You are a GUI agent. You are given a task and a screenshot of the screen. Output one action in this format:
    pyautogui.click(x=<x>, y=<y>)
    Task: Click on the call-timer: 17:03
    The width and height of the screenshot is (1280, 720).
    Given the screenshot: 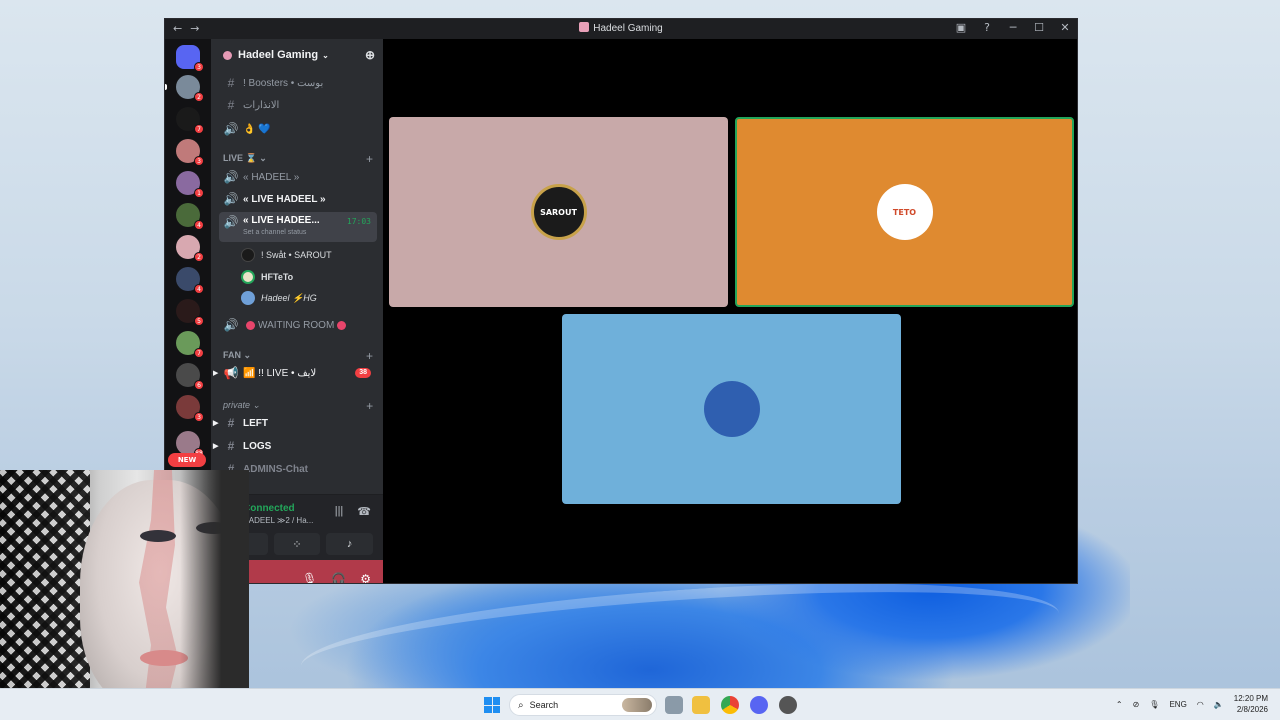 What is the action you would take?
    pyautogui.click(x=358, y=221)
    